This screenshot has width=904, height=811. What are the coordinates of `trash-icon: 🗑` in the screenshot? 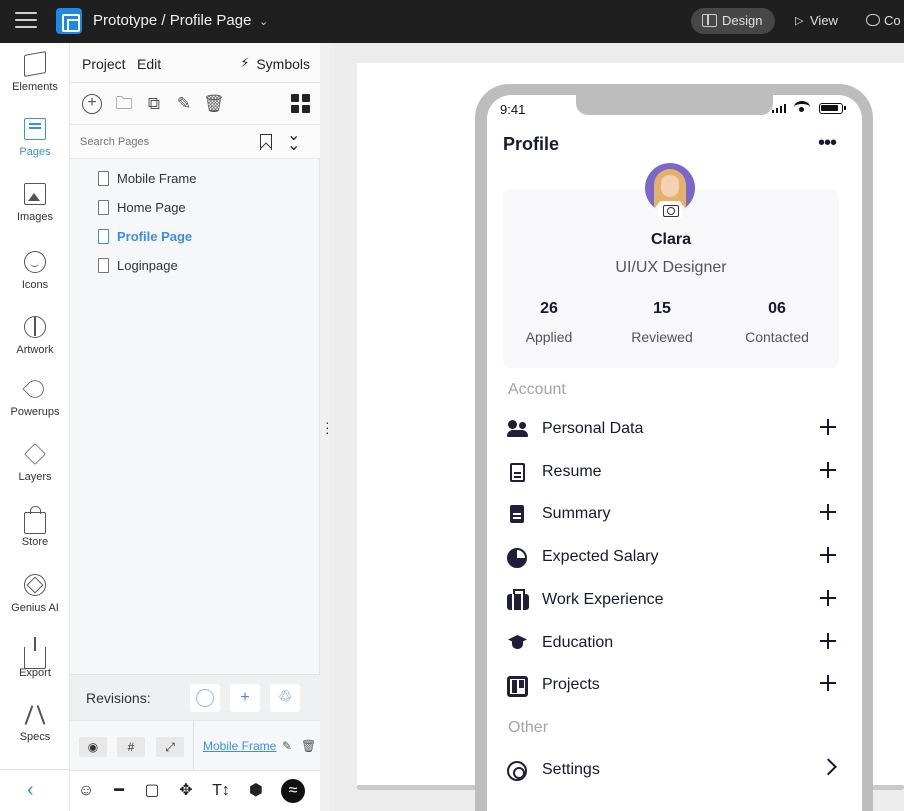 It's located at (214, 104).